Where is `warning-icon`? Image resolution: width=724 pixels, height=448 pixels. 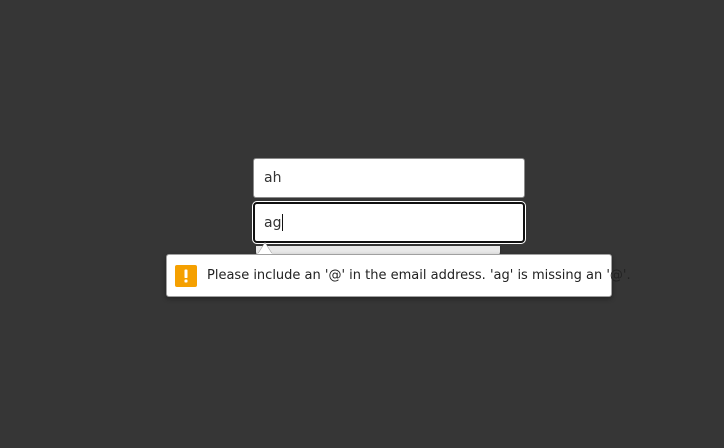
warning-icon is located at coordinates (186, 275).